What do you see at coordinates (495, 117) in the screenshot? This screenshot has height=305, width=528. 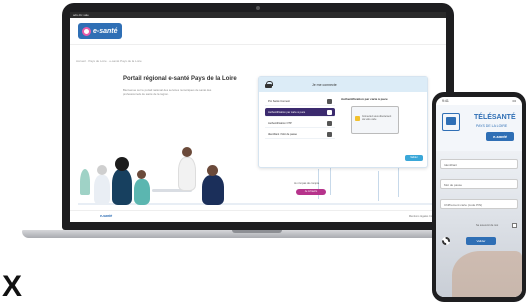 I see `phone-brand: TÉLÉSANTÉ` at bounding box center [495, 117].